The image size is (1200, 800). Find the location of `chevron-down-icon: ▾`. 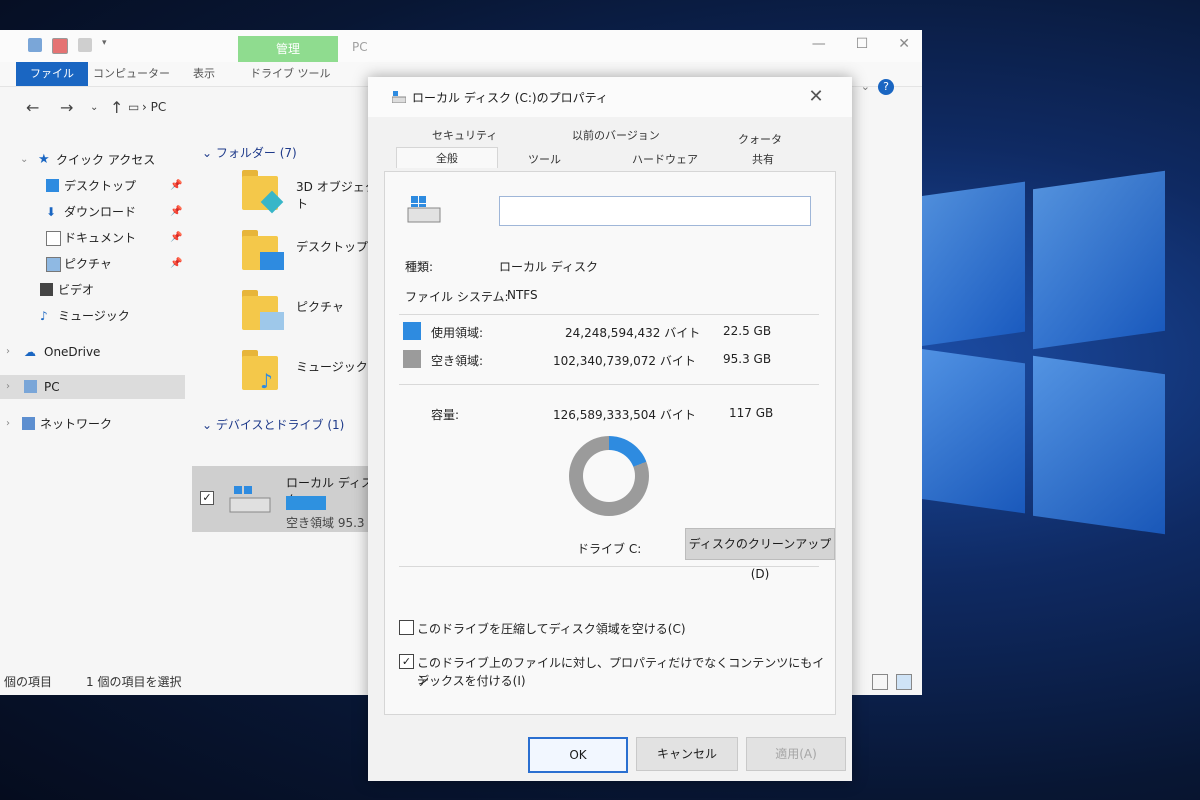

chevron-down-icon: ▾ is located at coordinates (106, 45).